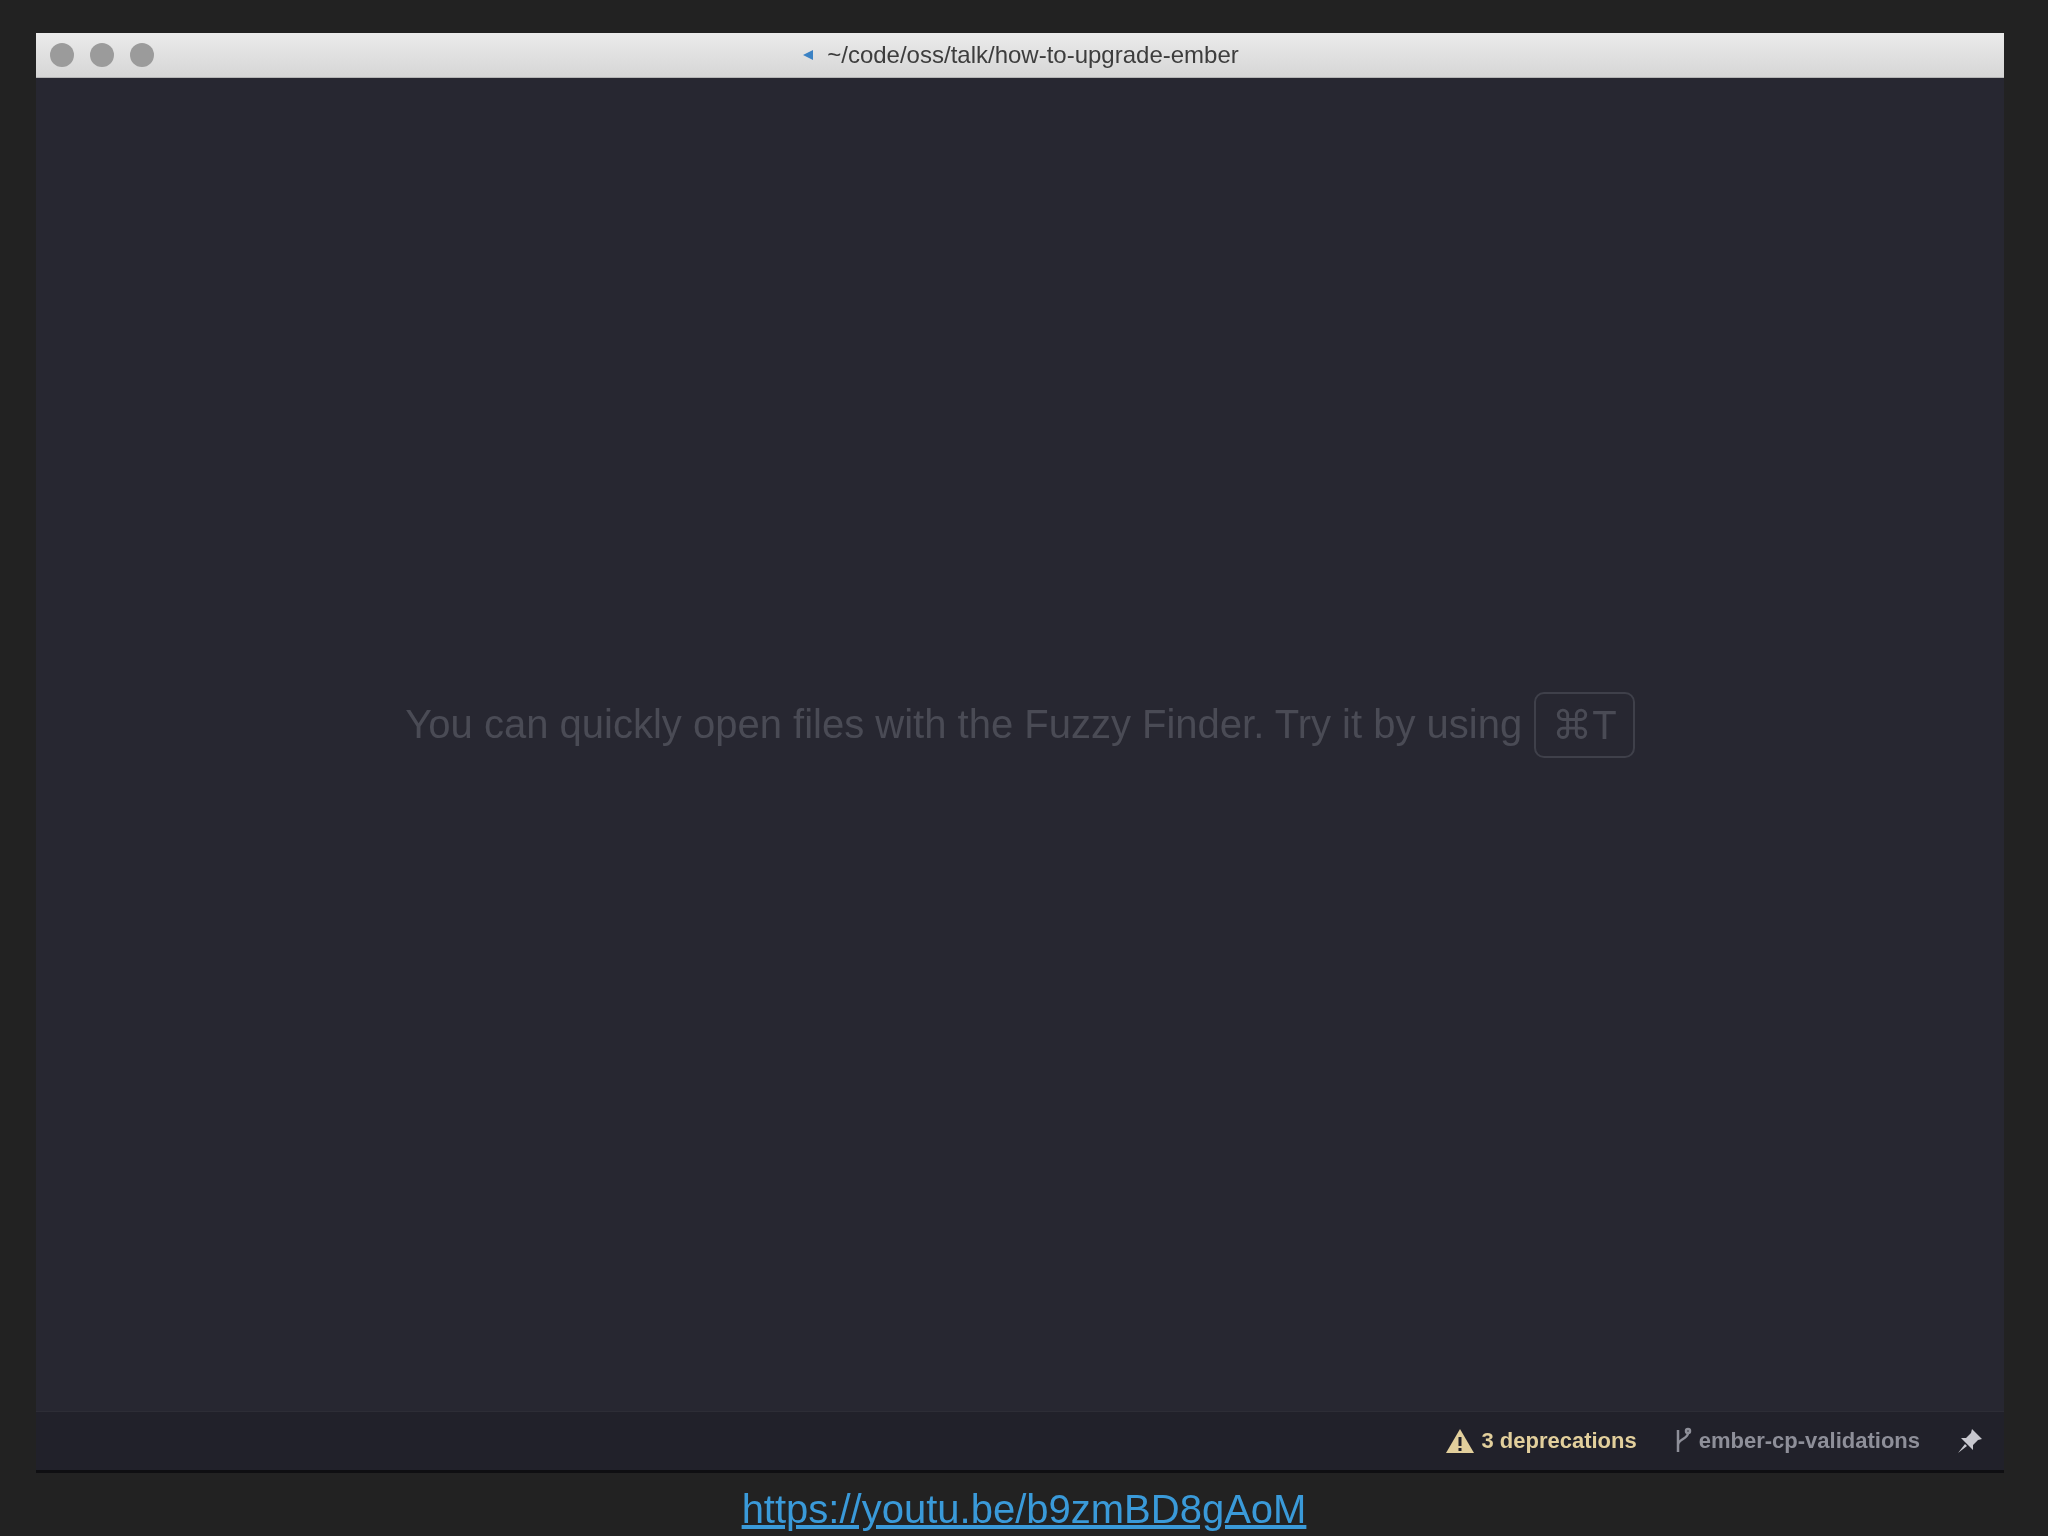 This screenshot has width=2048, height=1536. I want to click on zoom-button, so click(142, 55).